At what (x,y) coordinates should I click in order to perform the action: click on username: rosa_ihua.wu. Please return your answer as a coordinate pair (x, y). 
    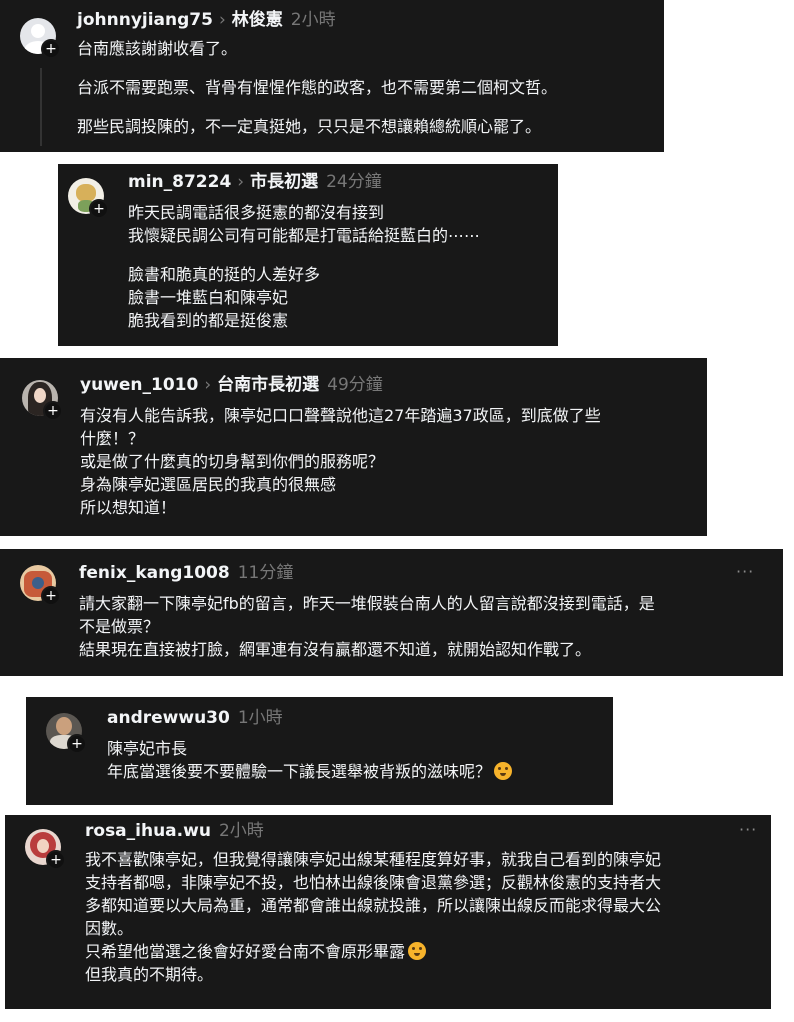
    Looking at the image, I should click on (148, 831).